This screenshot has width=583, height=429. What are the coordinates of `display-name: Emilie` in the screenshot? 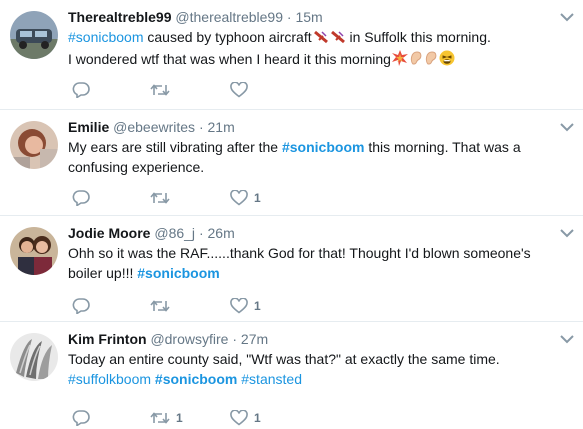 It's located at (88, 127).